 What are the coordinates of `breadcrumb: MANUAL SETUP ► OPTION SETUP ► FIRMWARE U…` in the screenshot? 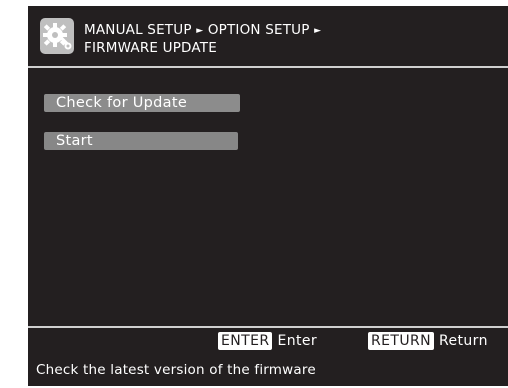 It's located at (202, 39).